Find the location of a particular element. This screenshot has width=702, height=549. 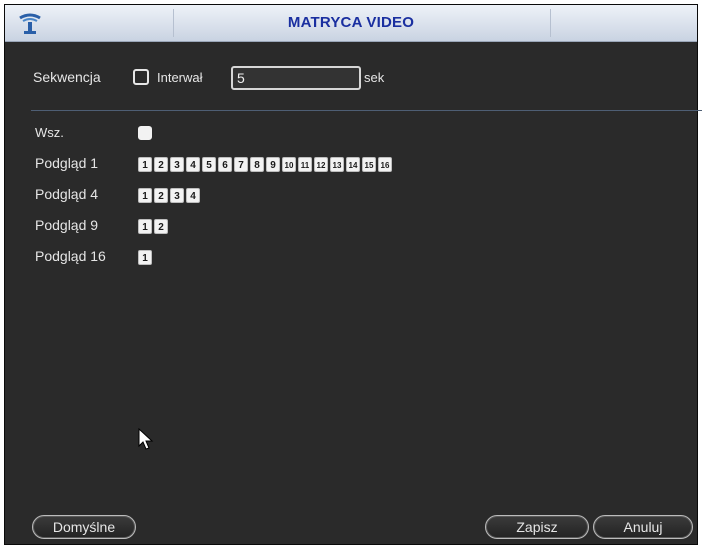

title-bar: MATRYCA VIDEO is located at coordinates (351, 23).